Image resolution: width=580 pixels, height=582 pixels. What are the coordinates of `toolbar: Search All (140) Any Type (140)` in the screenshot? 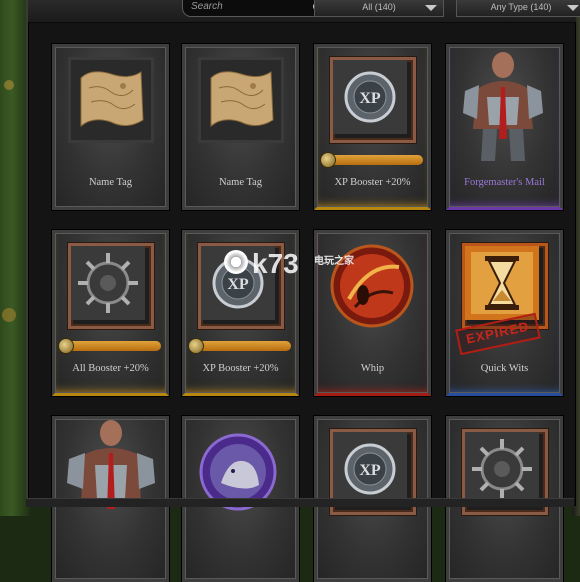 It's located at (304, 11).